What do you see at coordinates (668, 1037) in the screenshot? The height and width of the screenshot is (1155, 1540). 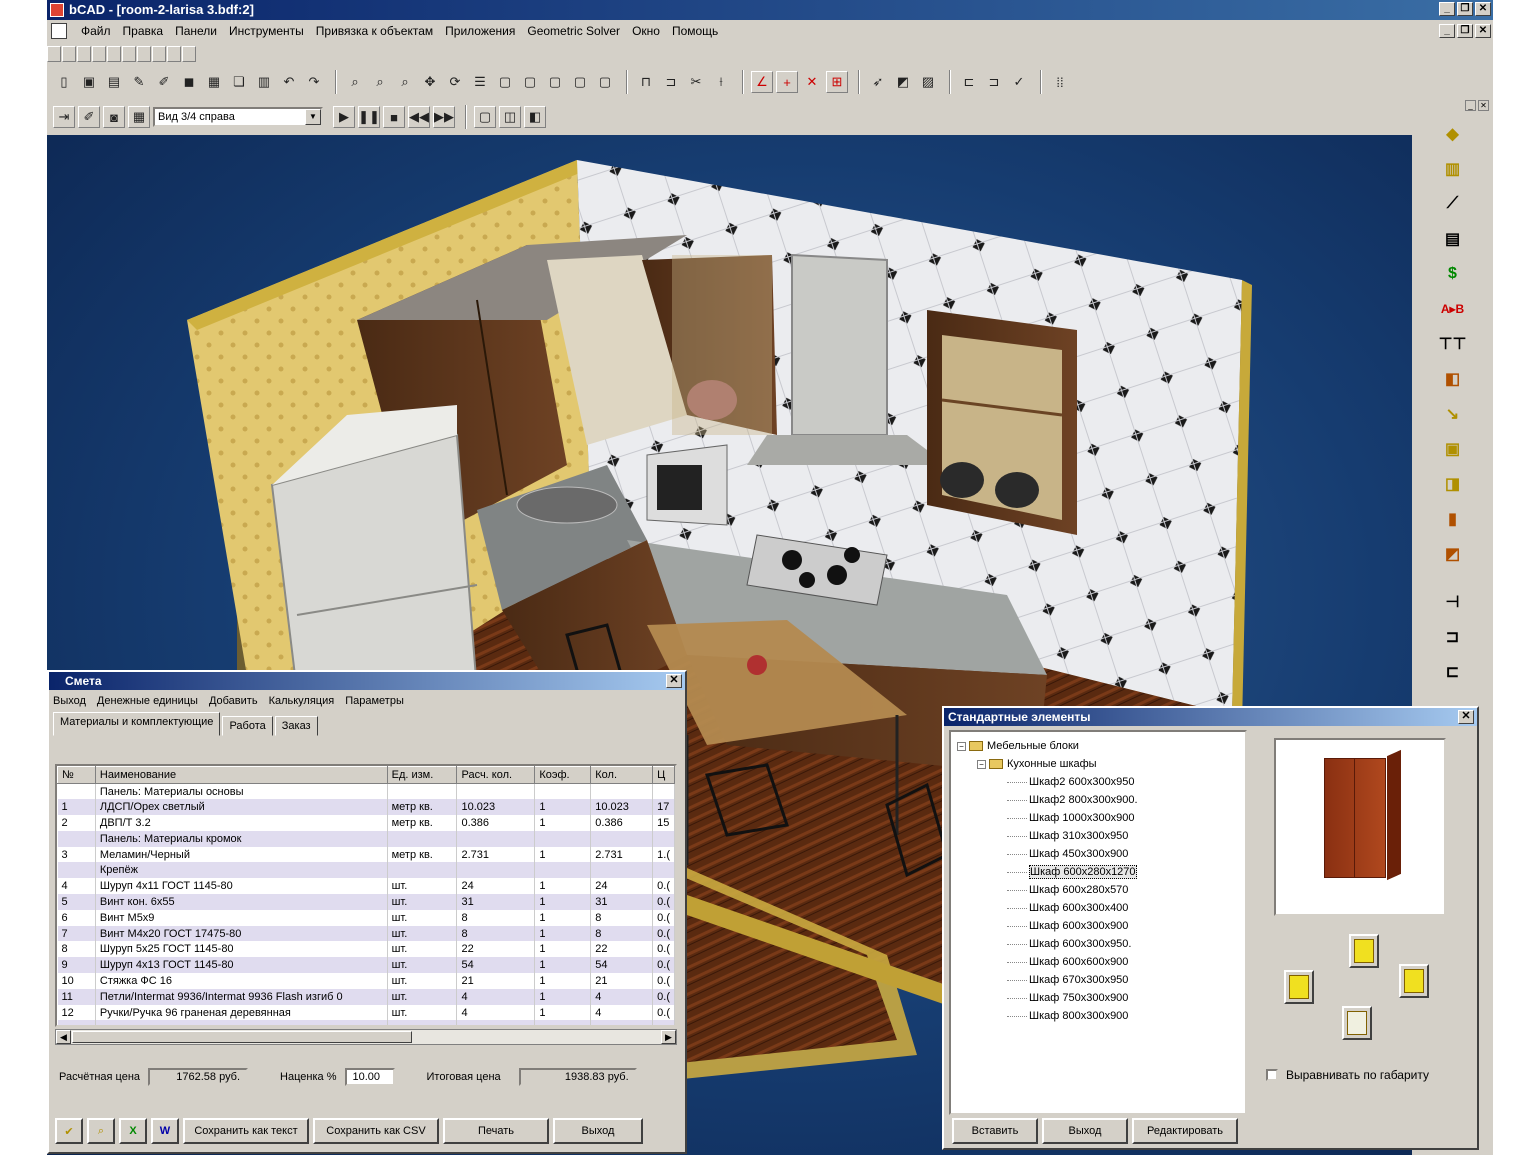 I see `scroll-right-icon: ▶` at bounding box center [668, 1037].